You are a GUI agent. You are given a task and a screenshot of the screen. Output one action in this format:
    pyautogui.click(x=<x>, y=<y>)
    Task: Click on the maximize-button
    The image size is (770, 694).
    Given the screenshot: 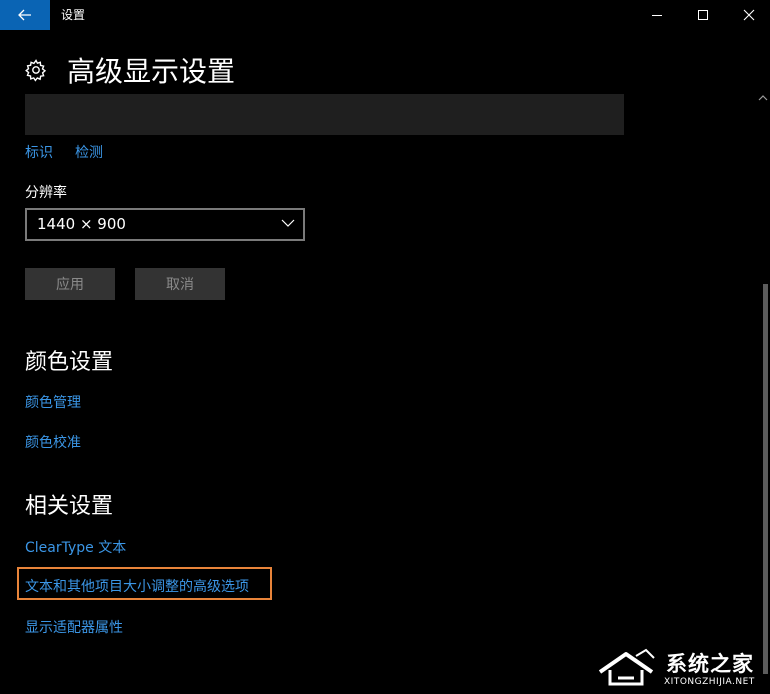 What is the action you would take?
    pyautogui.click(x=703, y=15)
    